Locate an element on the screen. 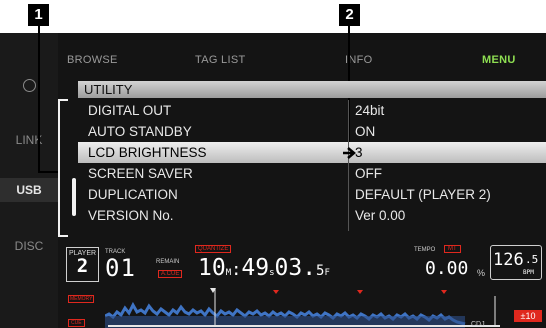  memory-badge: MEMORY is located at coordinates (81, 299).